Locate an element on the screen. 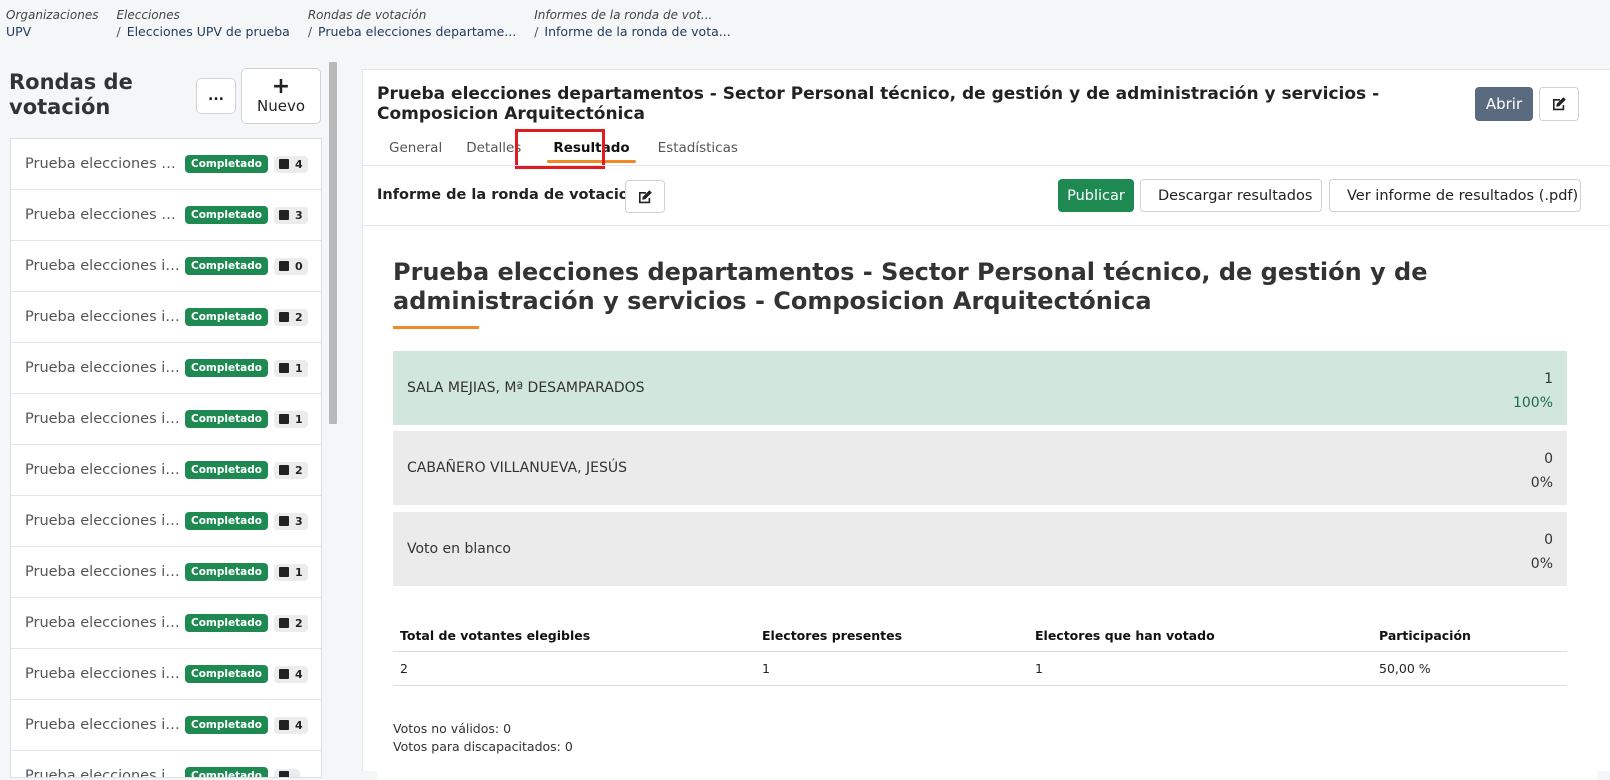 This screenshot has width=1610, height=780. candidate-votes: 0 is located at coordinates (1548, 459).